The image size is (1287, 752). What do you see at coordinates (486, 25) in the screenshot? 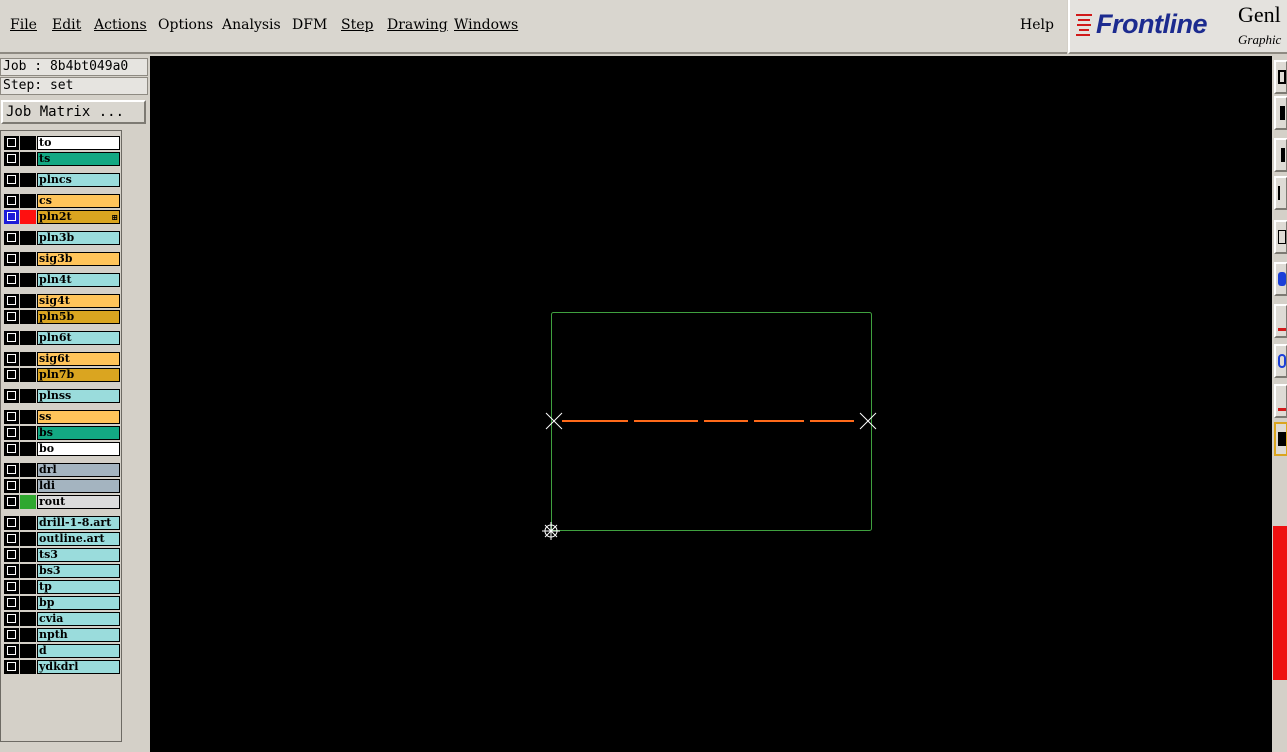
I see `menu-windows: Windows` at bounding box center [486, 25].